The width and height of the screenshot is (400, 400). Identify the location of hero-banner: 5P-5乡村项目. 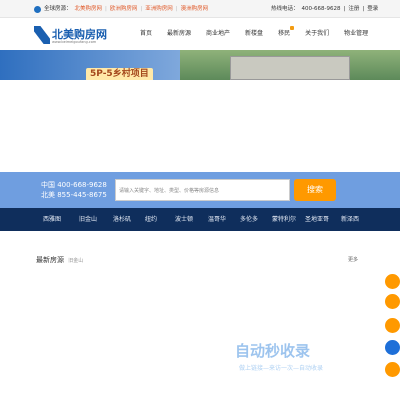
(200, 65).